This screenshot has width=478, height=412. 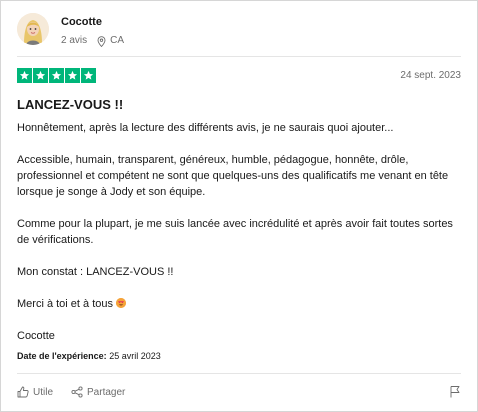 What do you see at coordinates (33, 29) in the screenshot?
I see `avatar` at bounding box center [33, 29].